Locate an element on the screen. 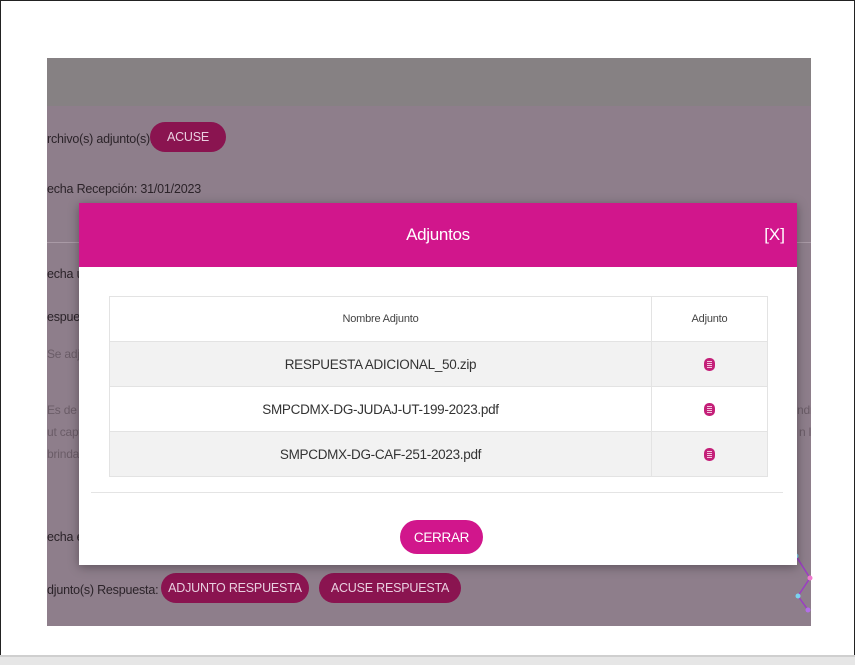 The height and width of the screenshot is (665, 855). partial-text-right-2: n la is located at coordinates (805, 432).